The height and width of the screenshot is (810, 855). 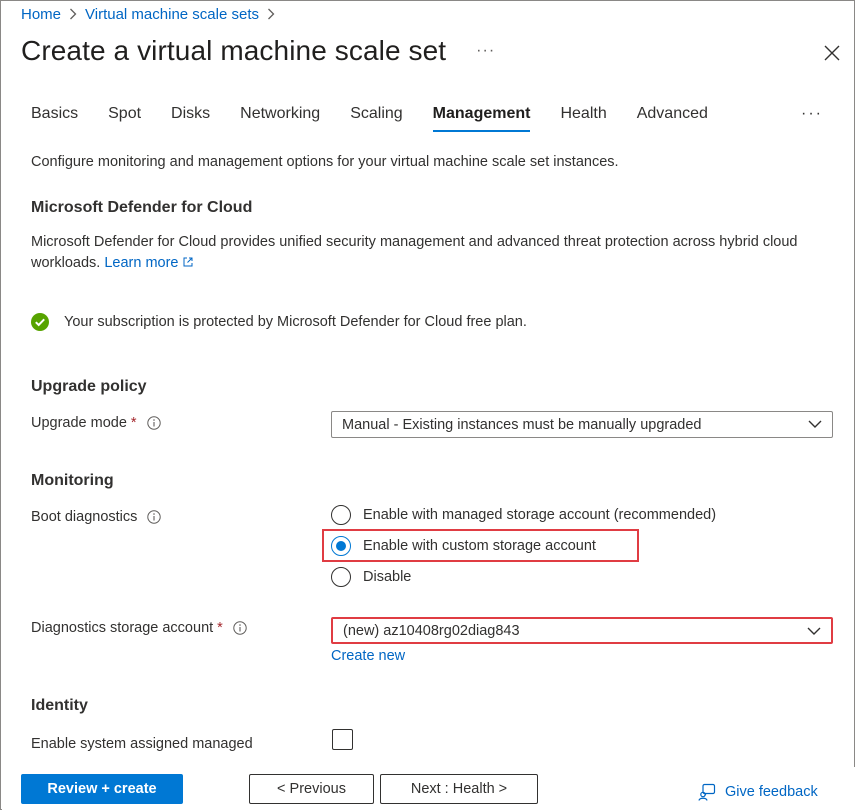 What do you see at coordinates (41, 14) in the screenshot?
I see `breadcrumb-home-link: Home` at bounding box center [41, 14].